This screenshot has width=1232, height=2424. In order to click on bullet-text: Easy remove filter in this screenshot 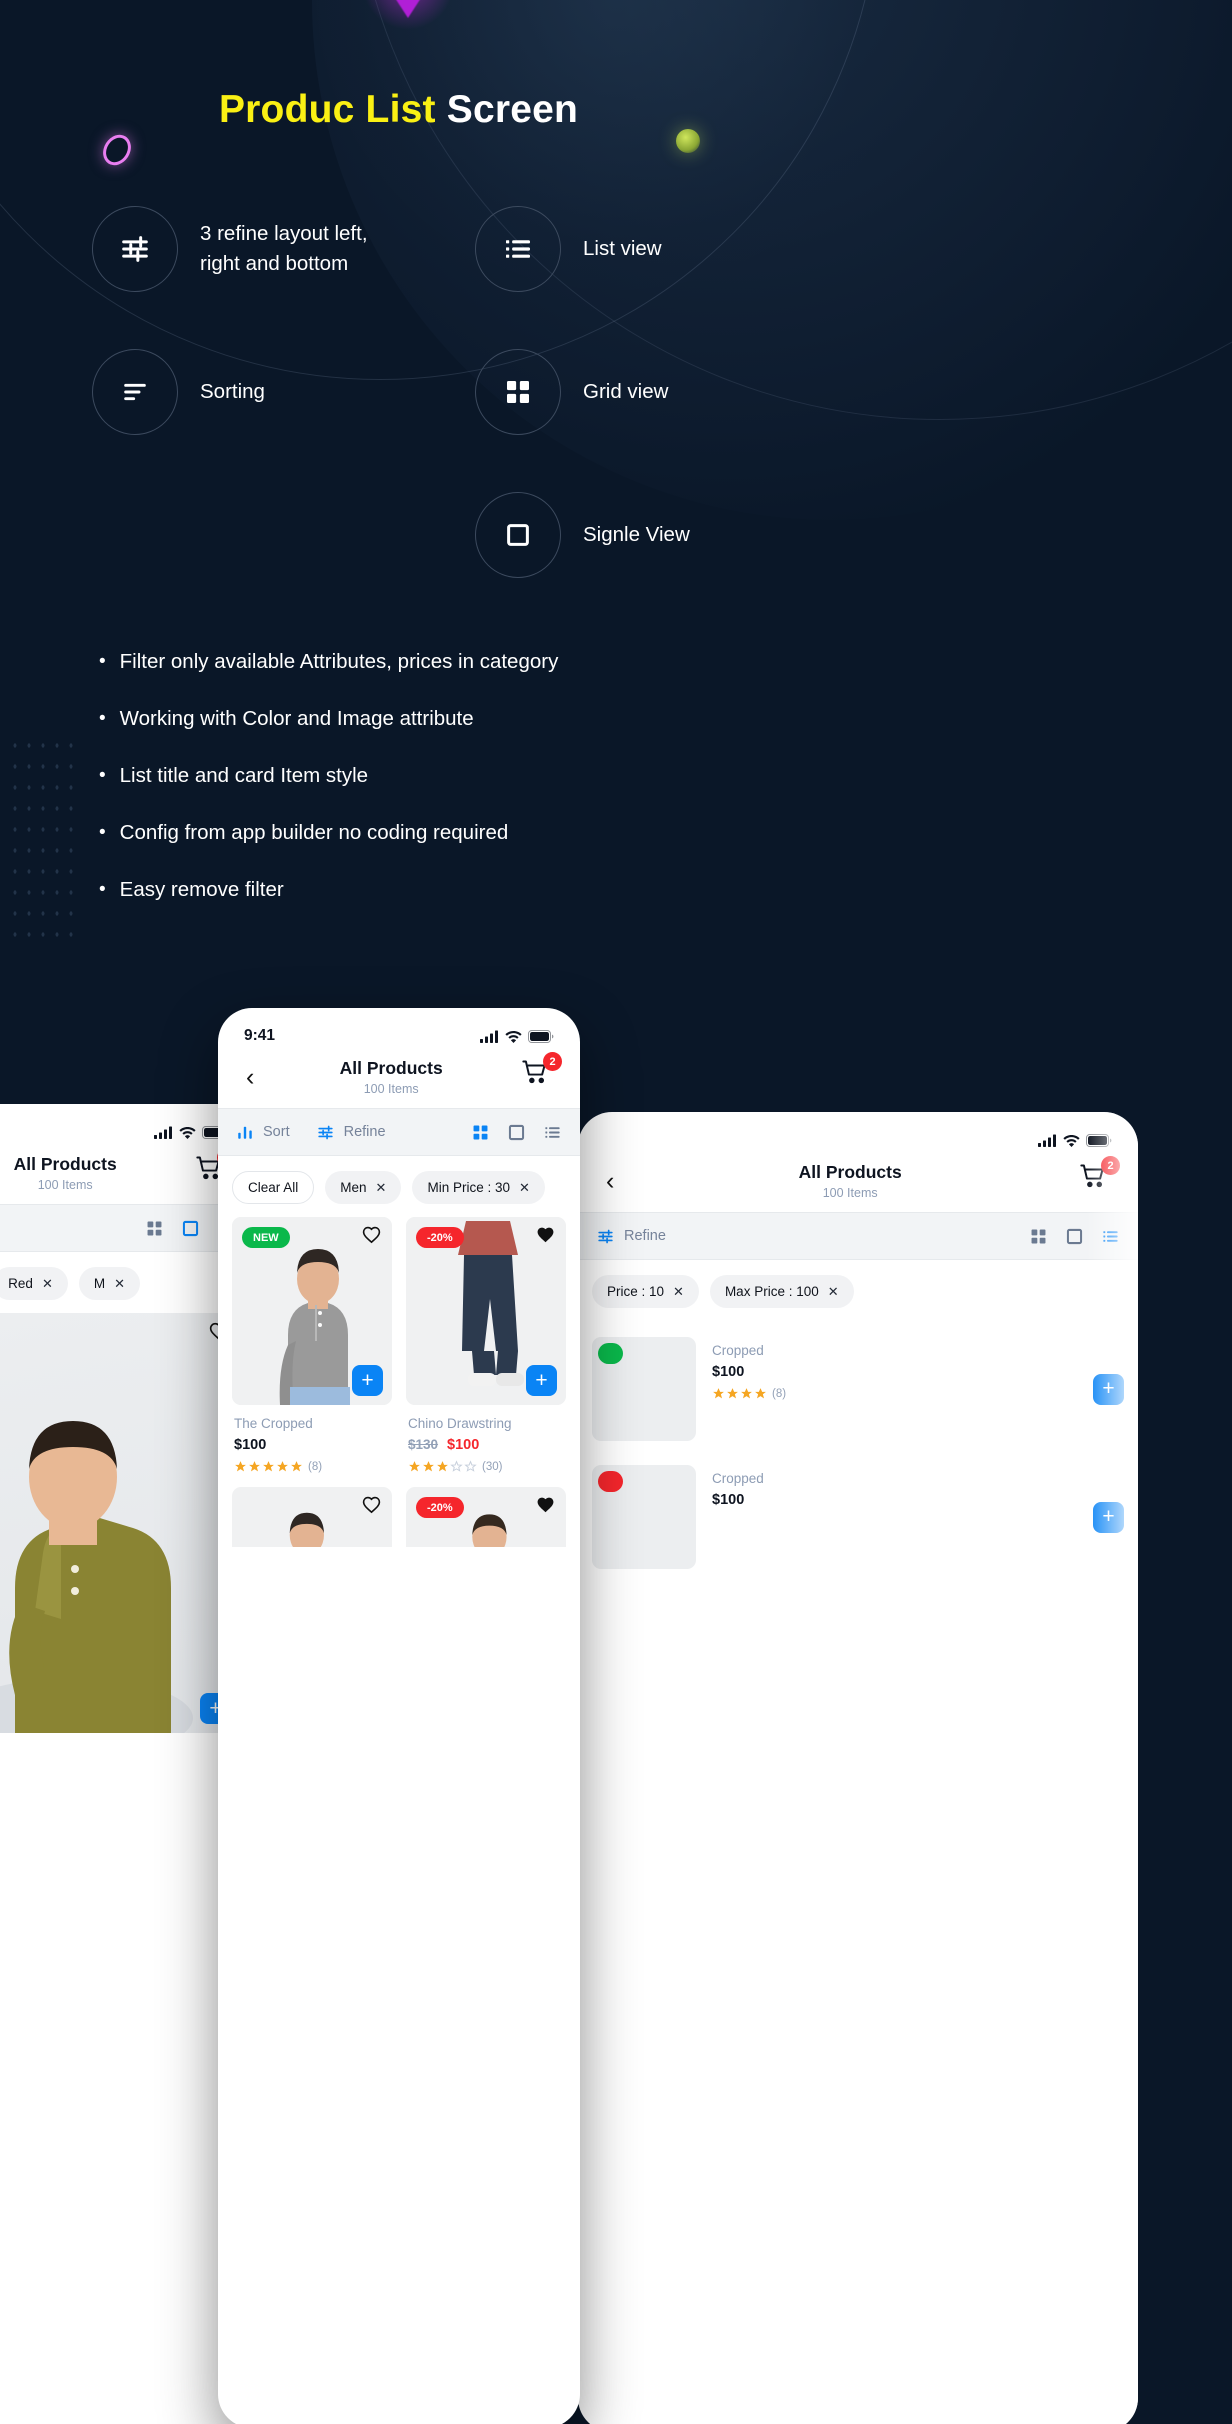, I will do `click(201, 889)`.